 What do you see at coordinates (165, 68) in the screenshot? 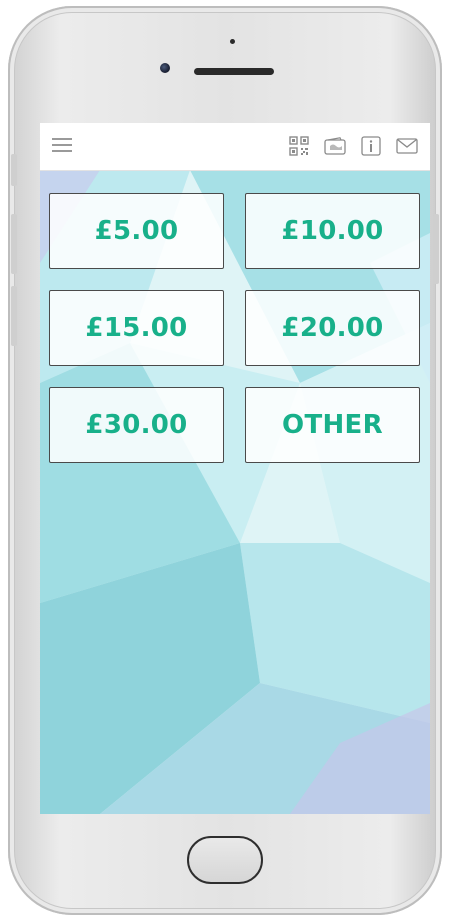
I see `proximity-sensor` at bounding box center [165, 68].